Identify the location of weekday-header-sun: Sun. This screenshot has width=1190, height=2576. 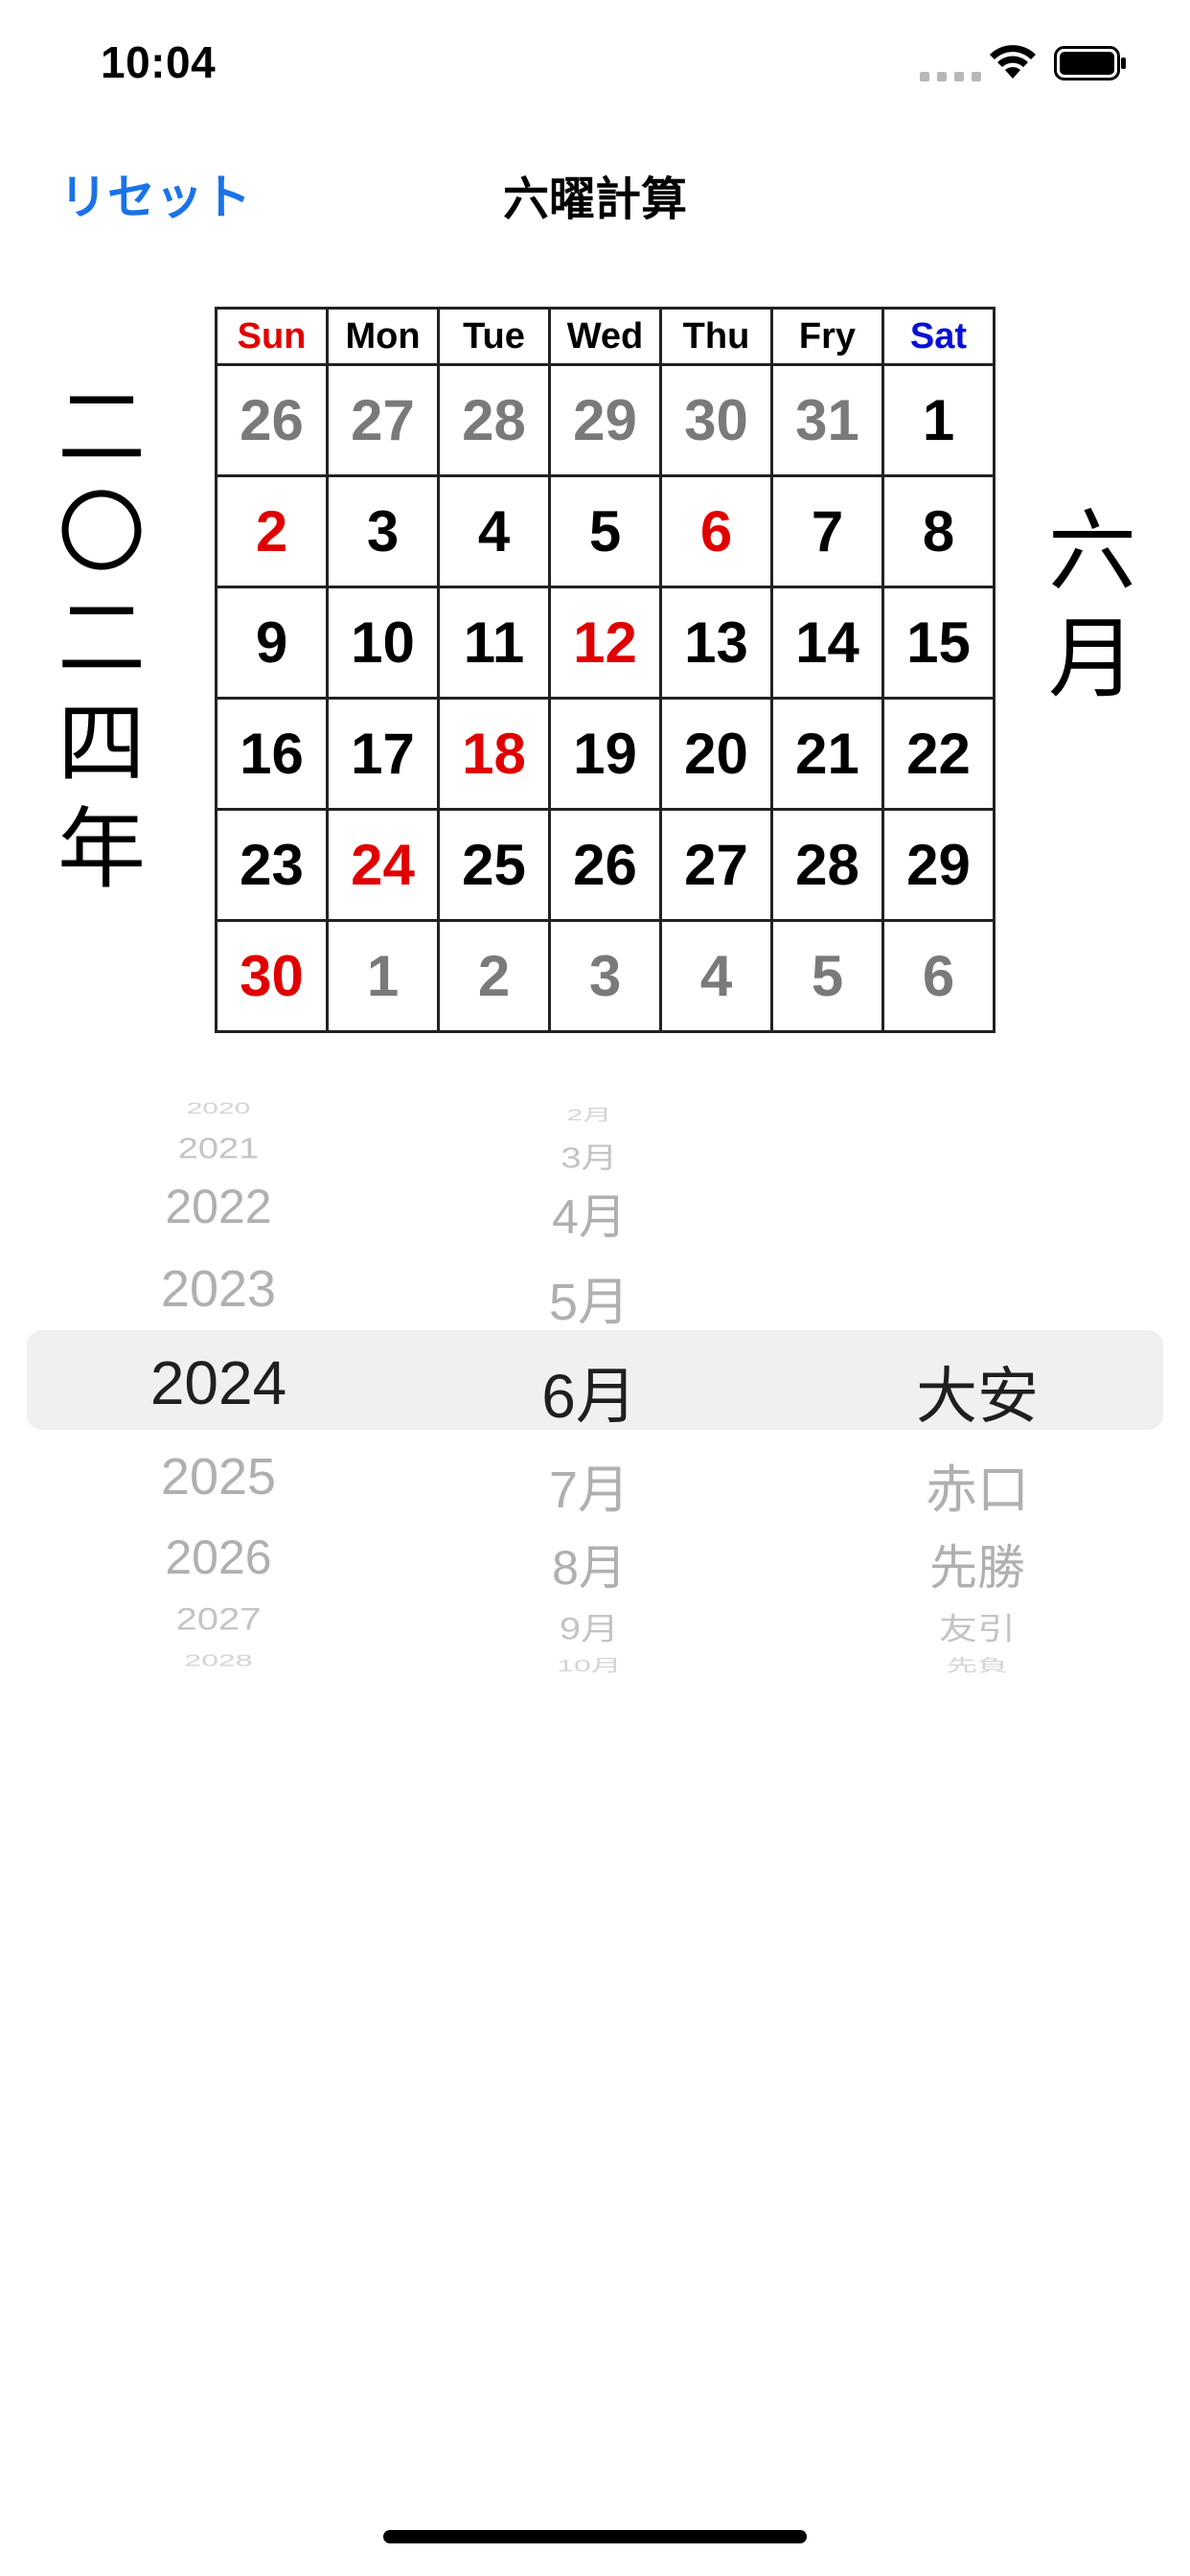
(272, 336).